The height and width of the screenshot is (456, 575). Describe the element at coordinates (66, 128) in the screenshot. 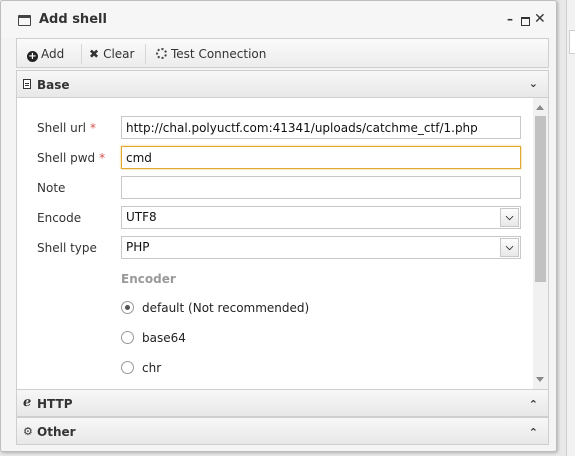

I see `shell-url-label: Shell url *` at that location.